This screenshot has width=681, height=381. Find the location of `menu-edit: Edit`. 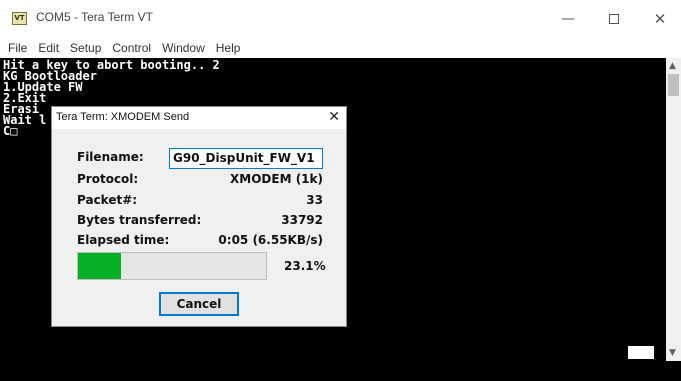

menu-edit: Edit is located at coordinates (48, 48).